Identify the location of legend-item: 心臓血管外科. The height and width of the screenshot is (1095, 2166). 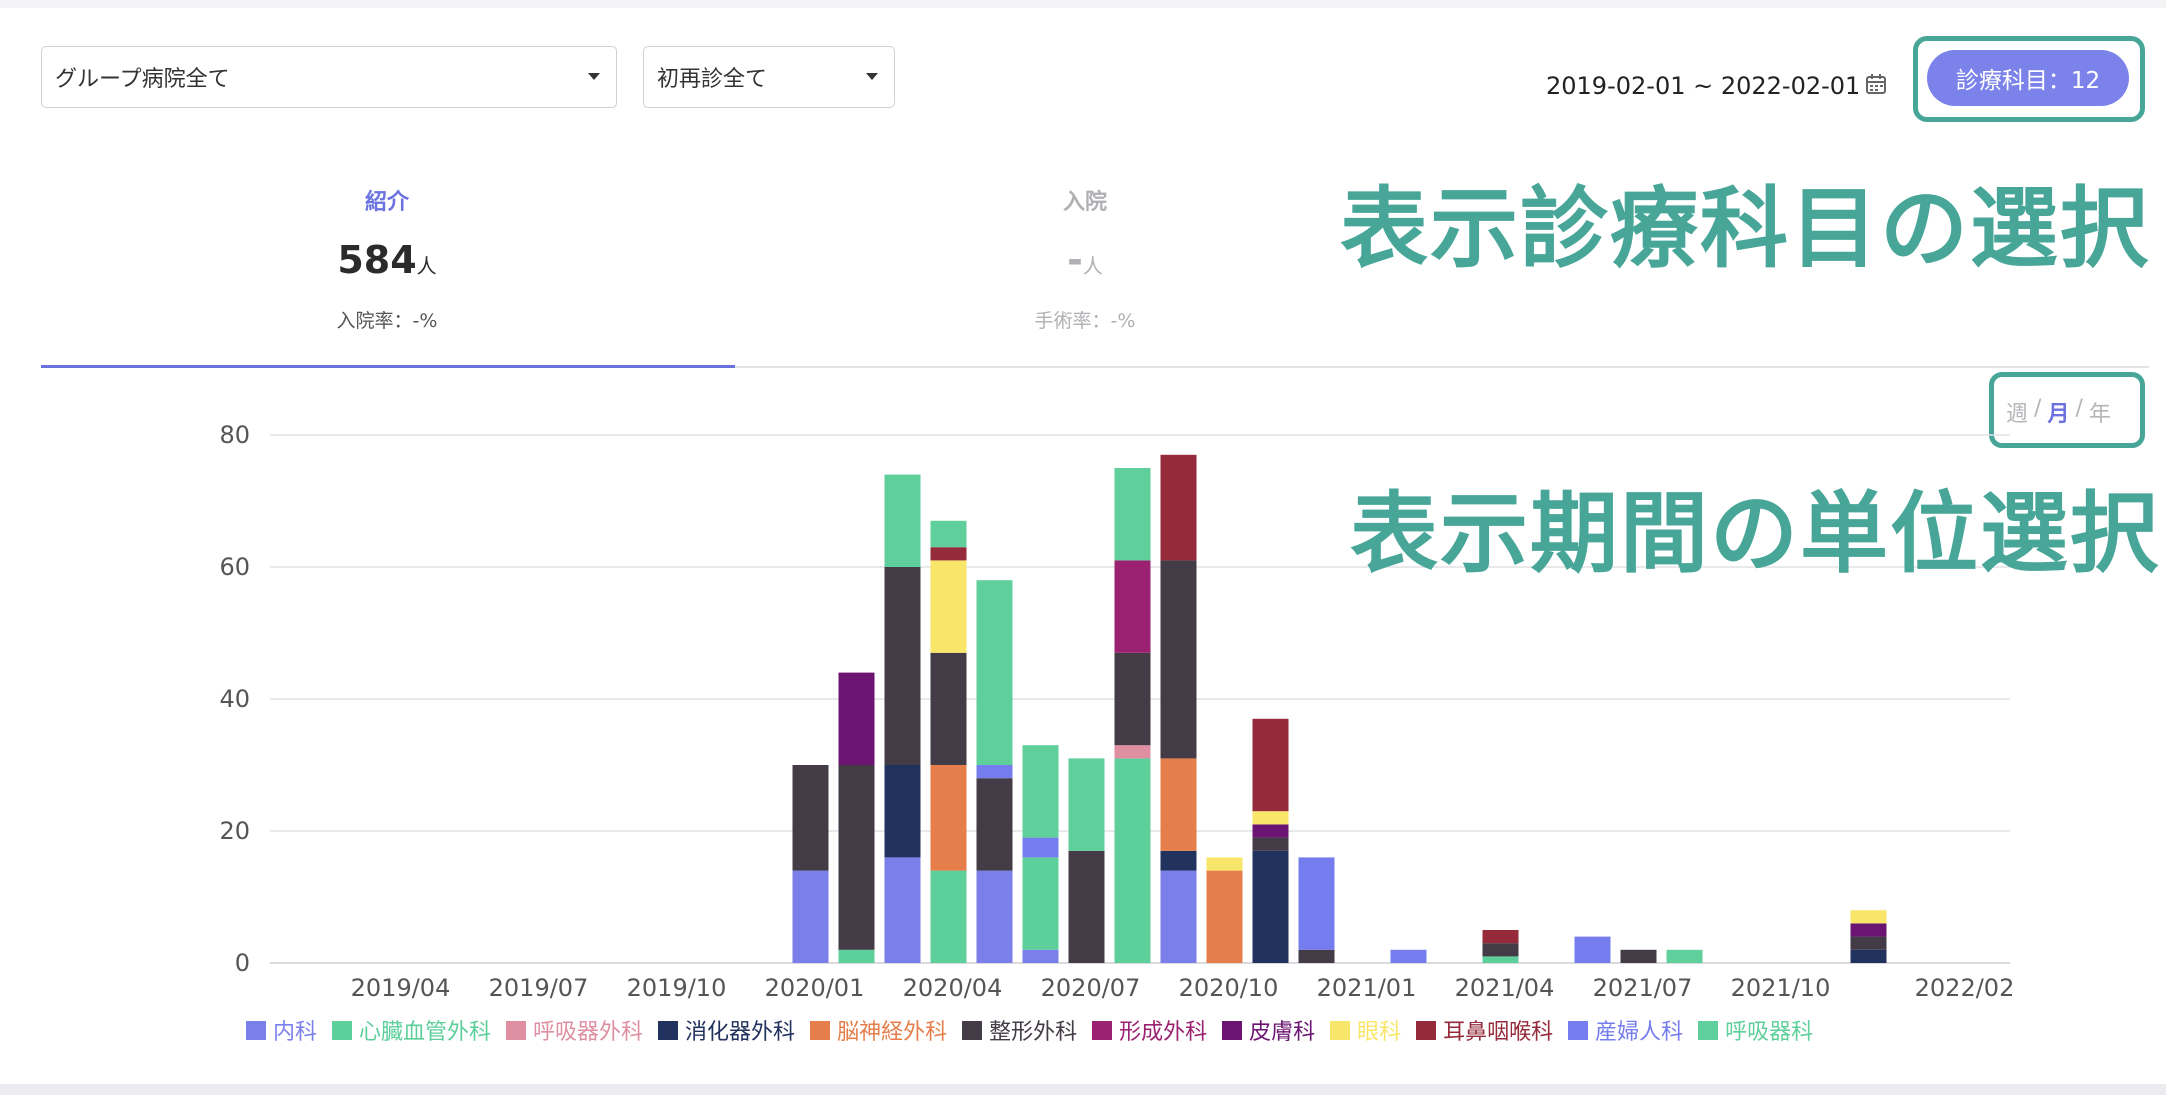
(411, 1030).